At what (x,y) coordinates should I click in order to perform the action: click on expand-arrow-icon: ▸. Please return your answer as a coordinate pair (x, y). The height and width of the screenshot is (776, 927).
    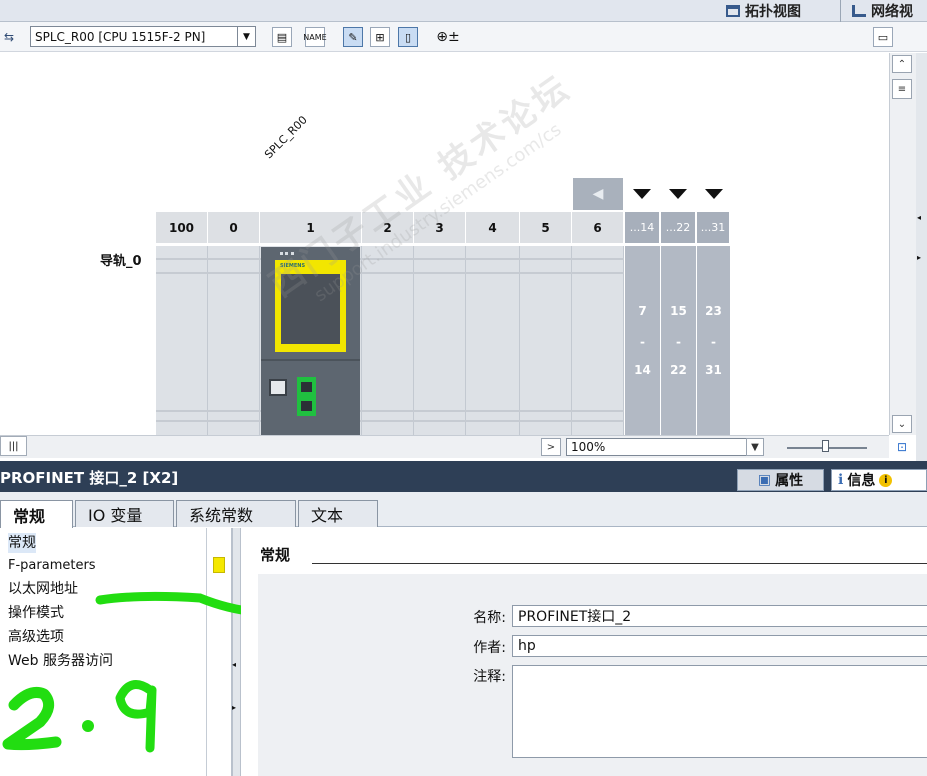
    Looking at the image, I should click on (921, 259).